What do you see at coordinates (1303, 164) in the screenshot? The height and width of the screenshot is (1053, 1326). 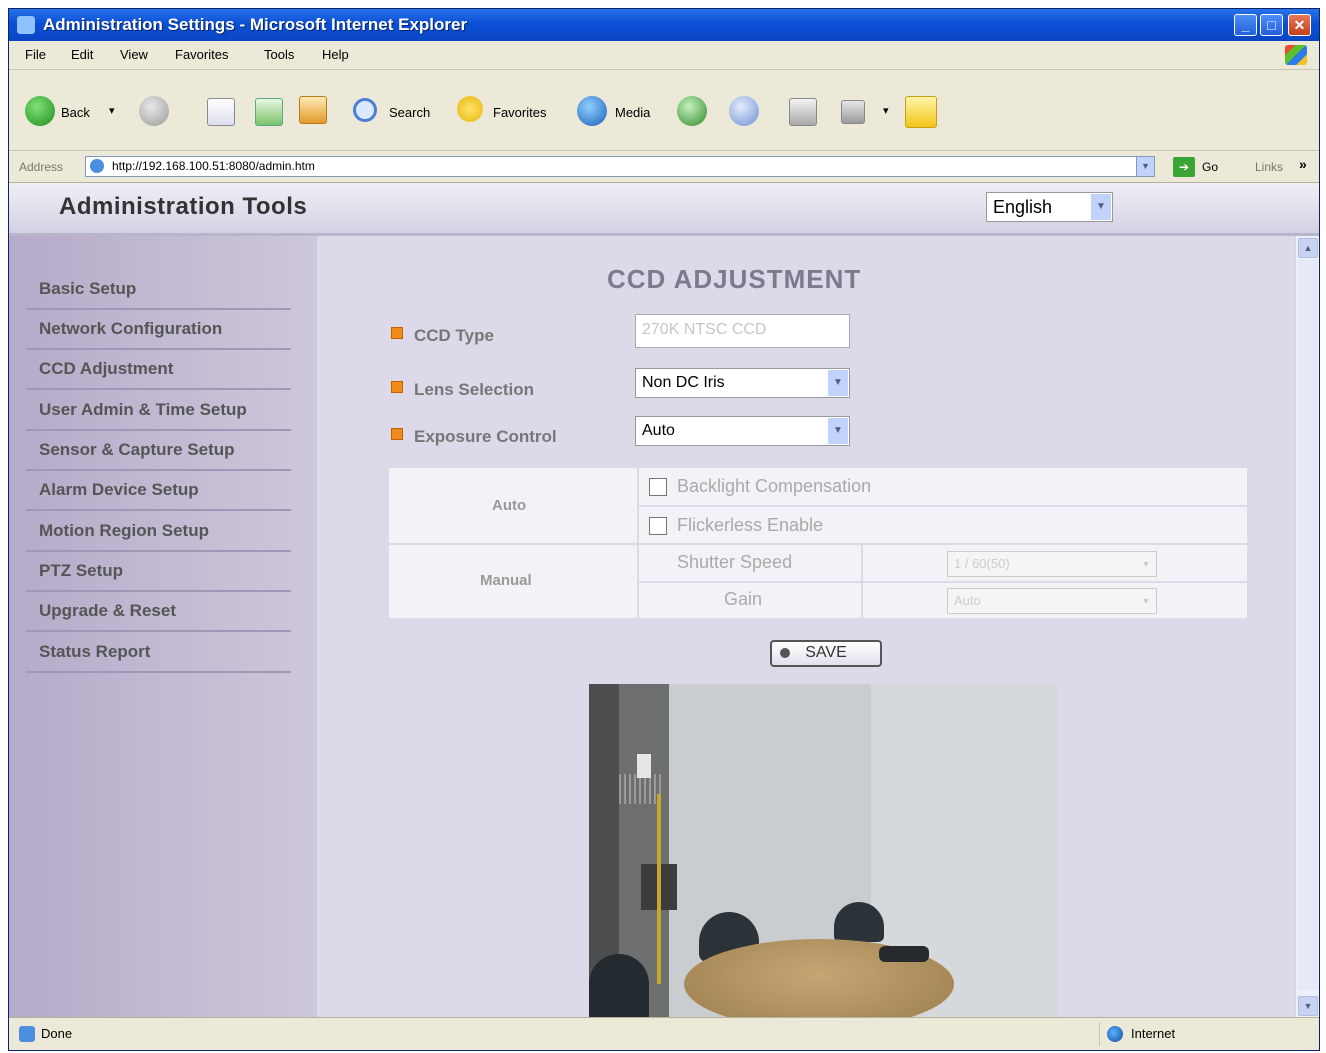 I see `links-chevron-icon: »` at bounding box center [1303, 164].